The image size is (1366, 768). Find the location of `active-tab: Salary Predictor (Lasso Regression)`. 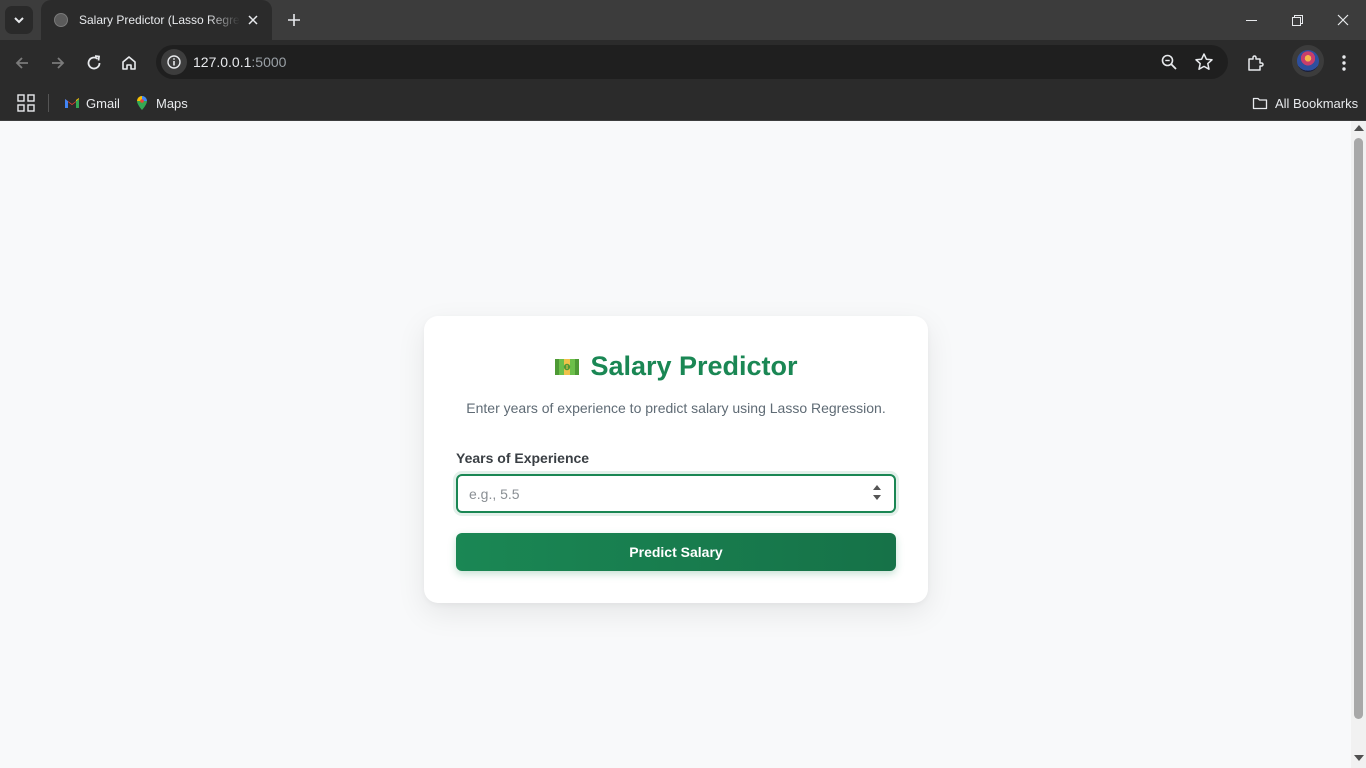

active-tab: Salary Predictor (Lasso Regression) is located at coordinates (156, 20).